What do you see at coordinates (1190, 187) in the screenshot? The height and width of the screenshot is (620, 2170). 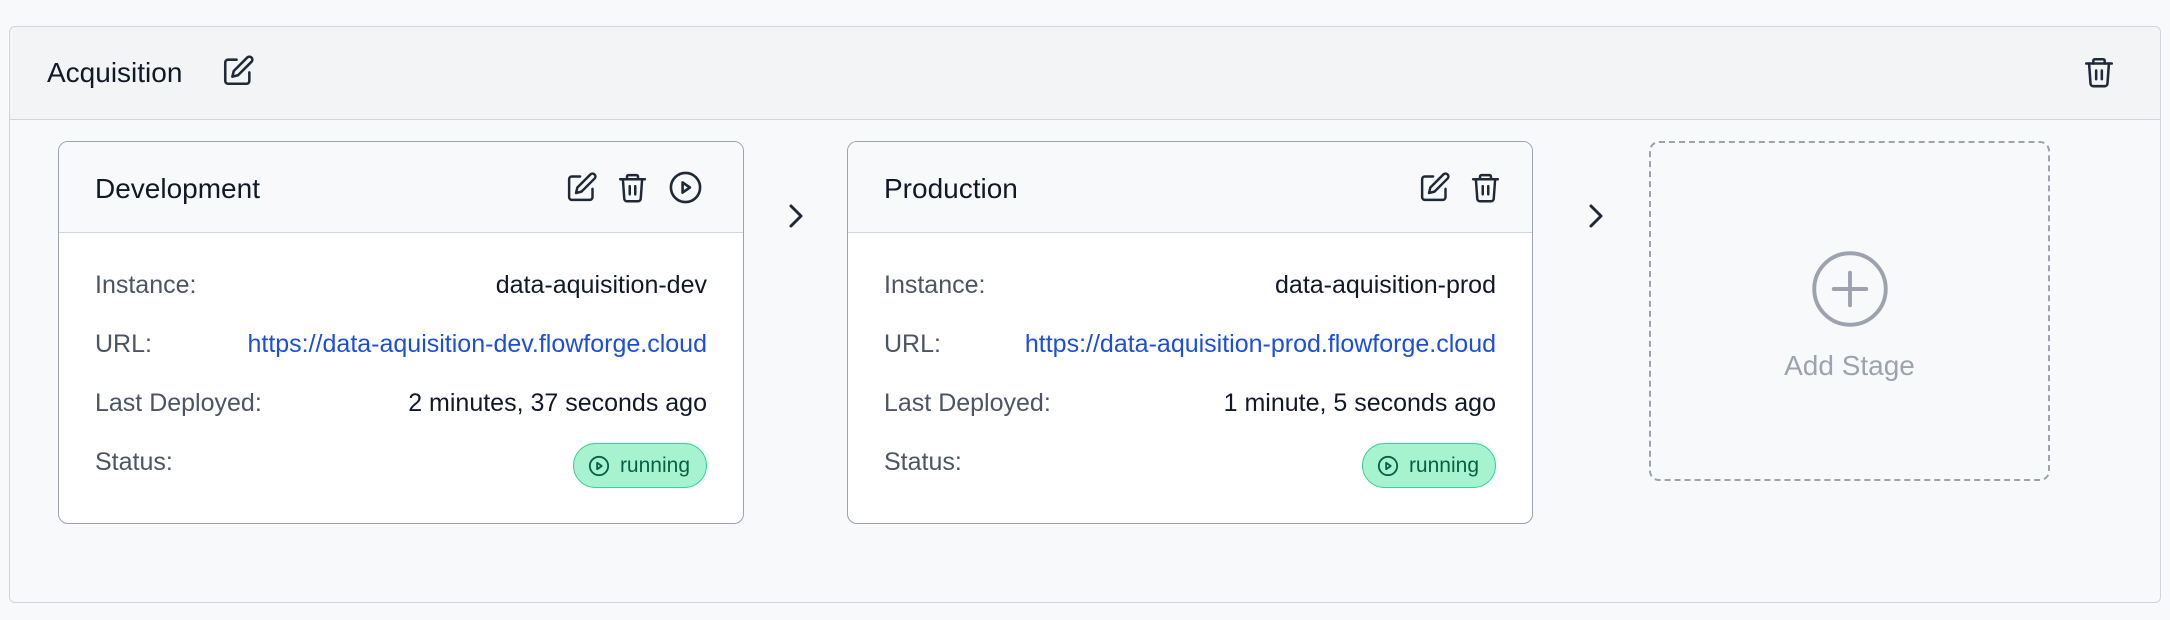 I see `stage-header: Production` at bounding box center [1190, 187].